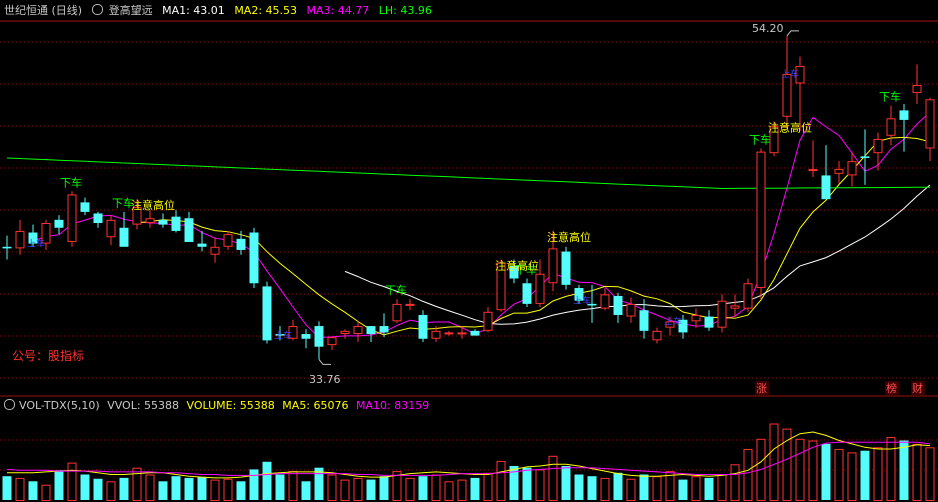 The image size is (938, 502). Describe the element at coordinates (97, 9) in the screenshot. I see `indicator-toggle-icon` at that location.